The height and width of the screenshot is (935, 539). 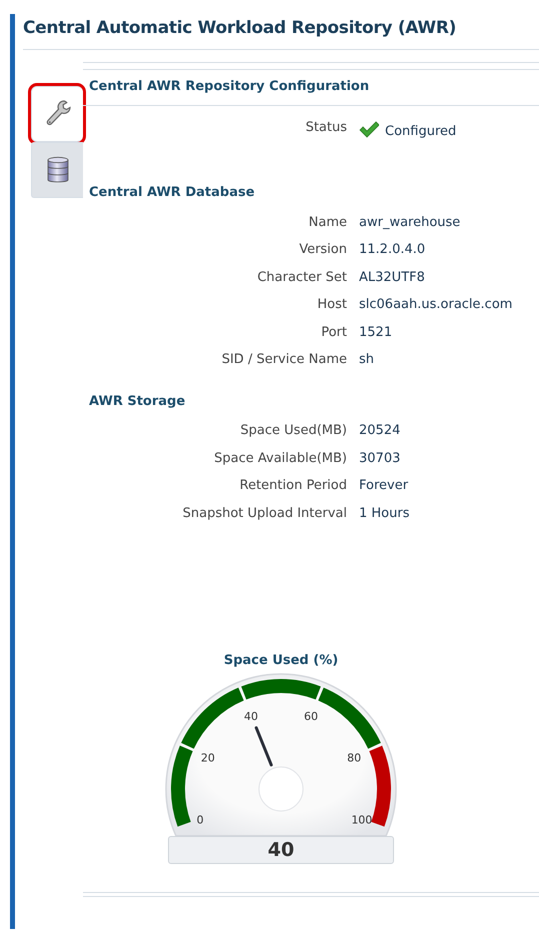 I want to click on gauge-tick-label: 80, so click(x=354, y=757).